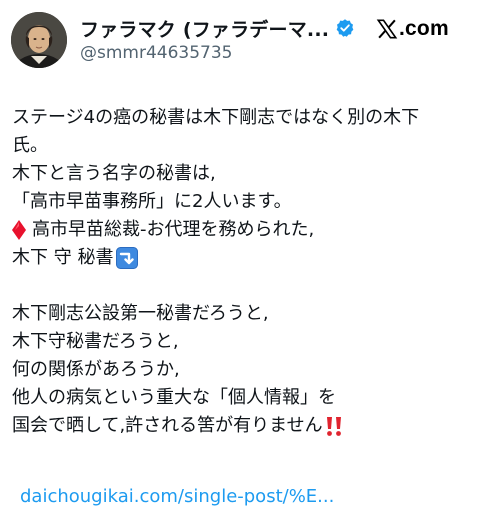 The image size is (480, 516). Describe the element at coordinates (152, 201) in the screenshot. I see `post-line-4: 「高市早苗事務所」に2人います。` at that location.